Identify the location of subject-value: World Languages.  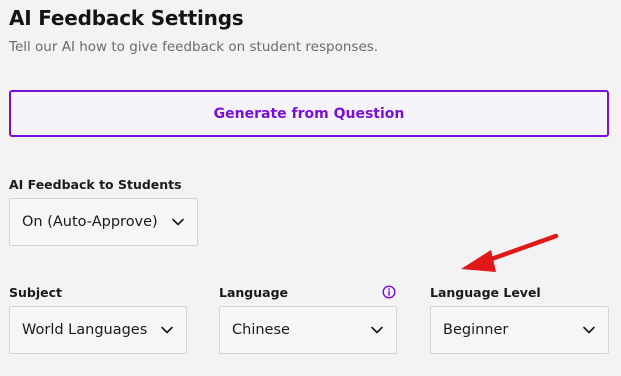
(85, 330).